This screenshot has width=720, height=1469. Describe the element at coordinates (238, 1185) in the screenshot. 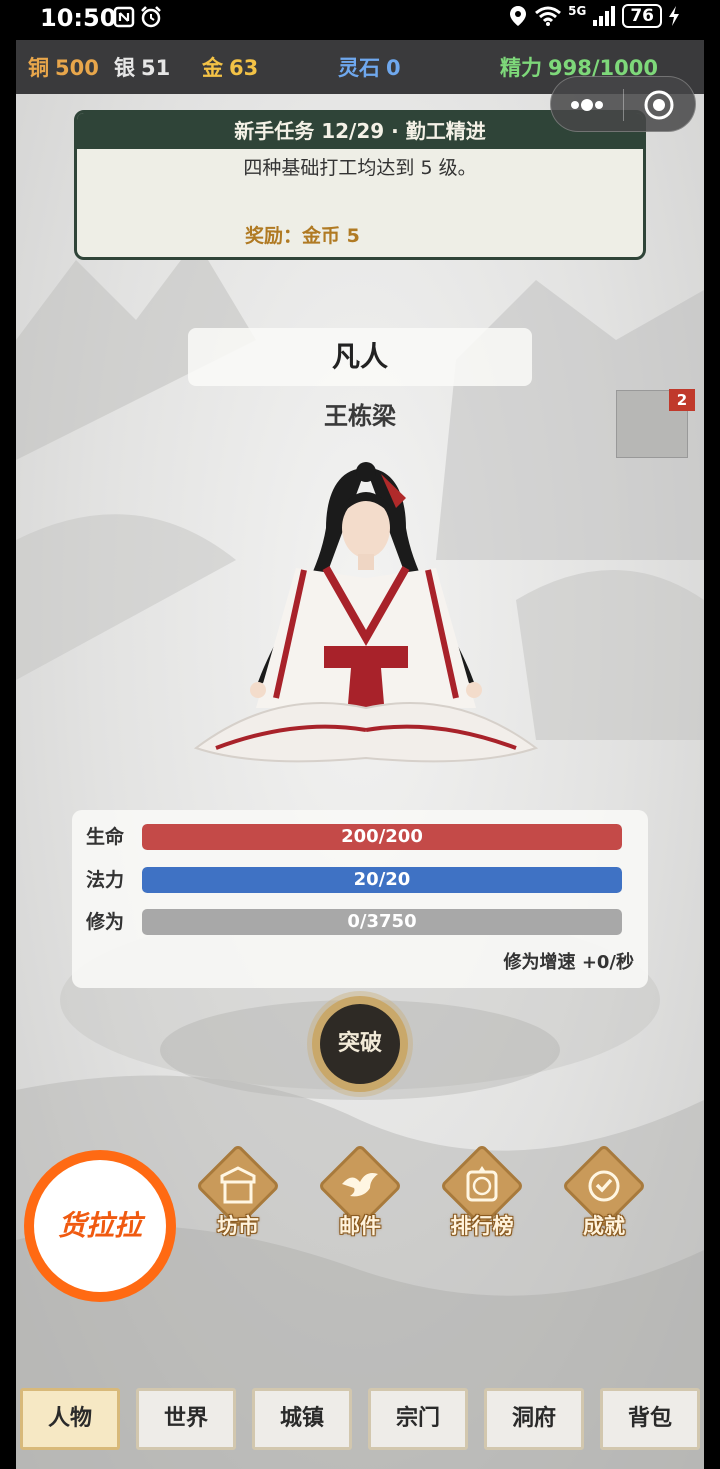

I see `market-icon` at that location.